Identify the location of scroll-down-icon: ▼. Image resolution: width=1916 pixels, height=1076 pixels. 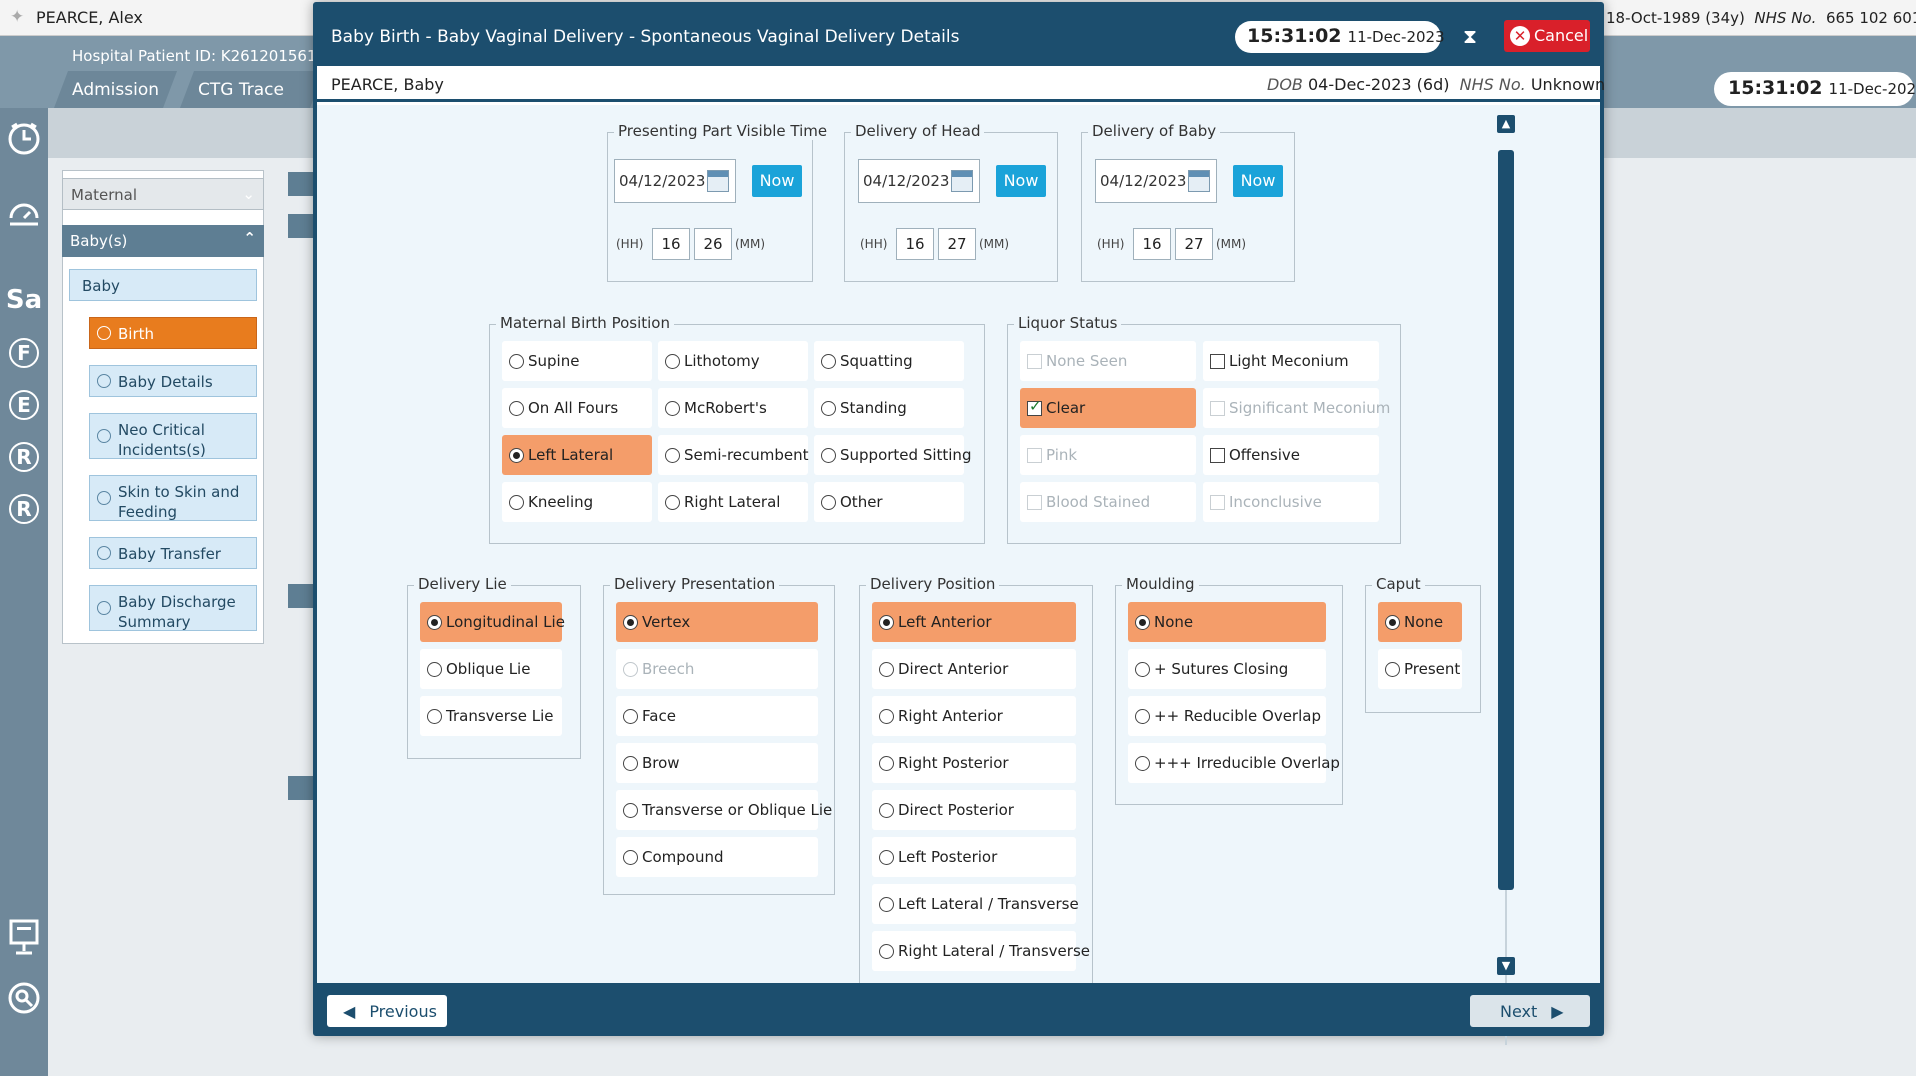
(1506, 966).